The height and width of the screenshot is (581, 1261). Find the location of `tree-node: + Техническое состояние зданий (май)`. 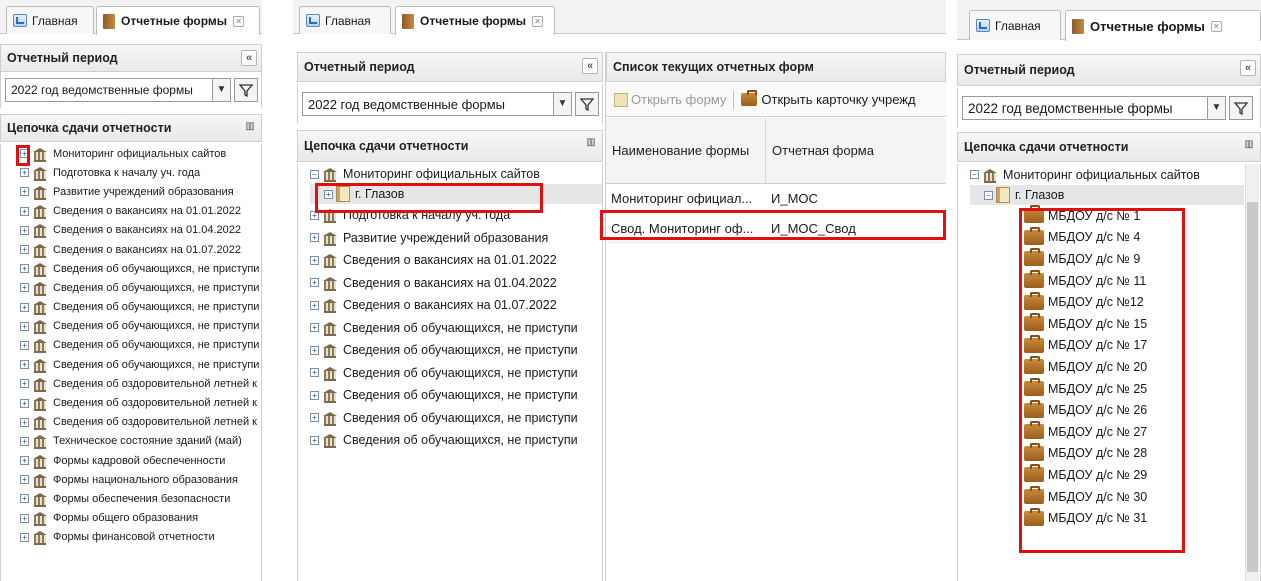

tree-node: + Техническое состояние зданий (май) is located at coordinates (140, 441).